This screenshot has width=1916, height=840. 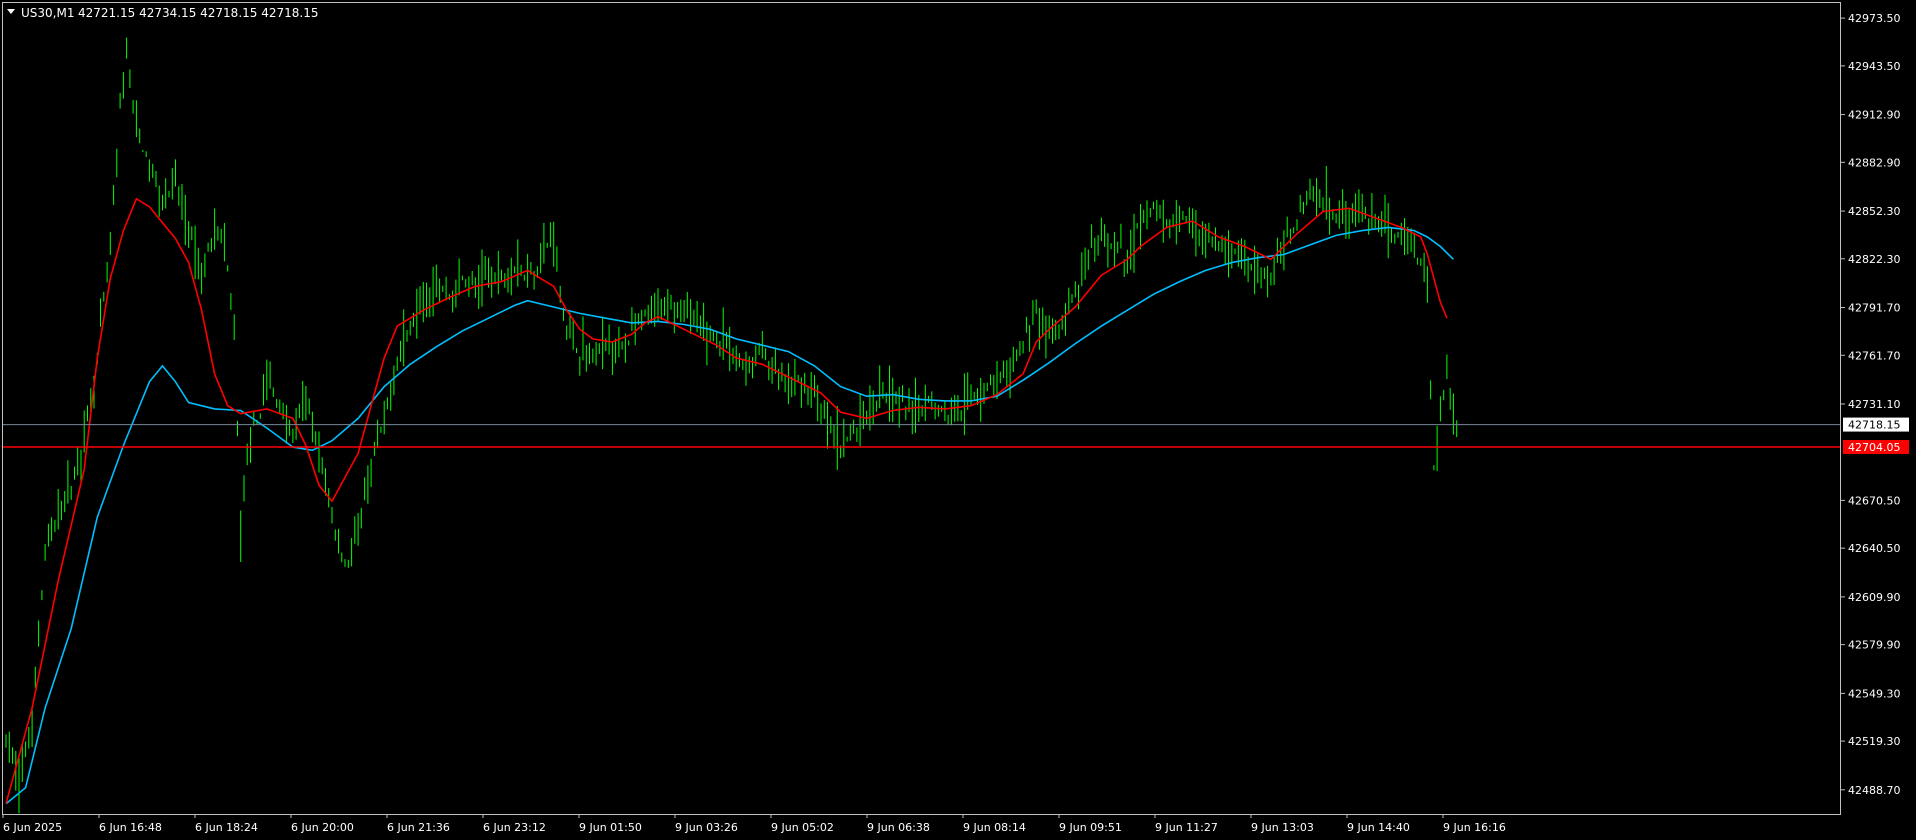 I want to click on time-tick-label: 9 Jun 09:51, so click(x=1090, y=827).